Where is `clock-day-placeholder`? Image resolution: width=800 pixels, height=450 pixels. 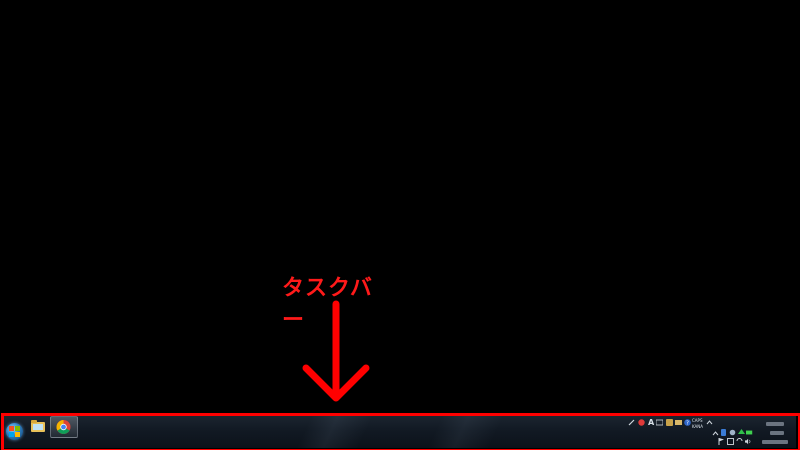
clock-day-placeholder is located at coordinates (777, 433).